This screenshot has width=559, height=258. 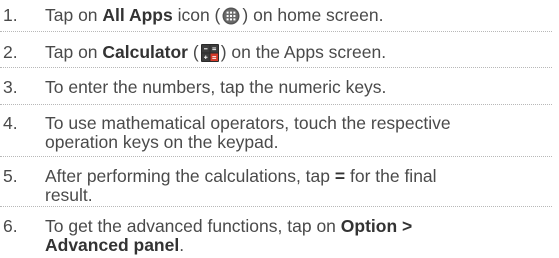 What do you see at coordinates (10, 226) in the screenshot?
I see `step-number: 6.` at bounding box center [10, 226].